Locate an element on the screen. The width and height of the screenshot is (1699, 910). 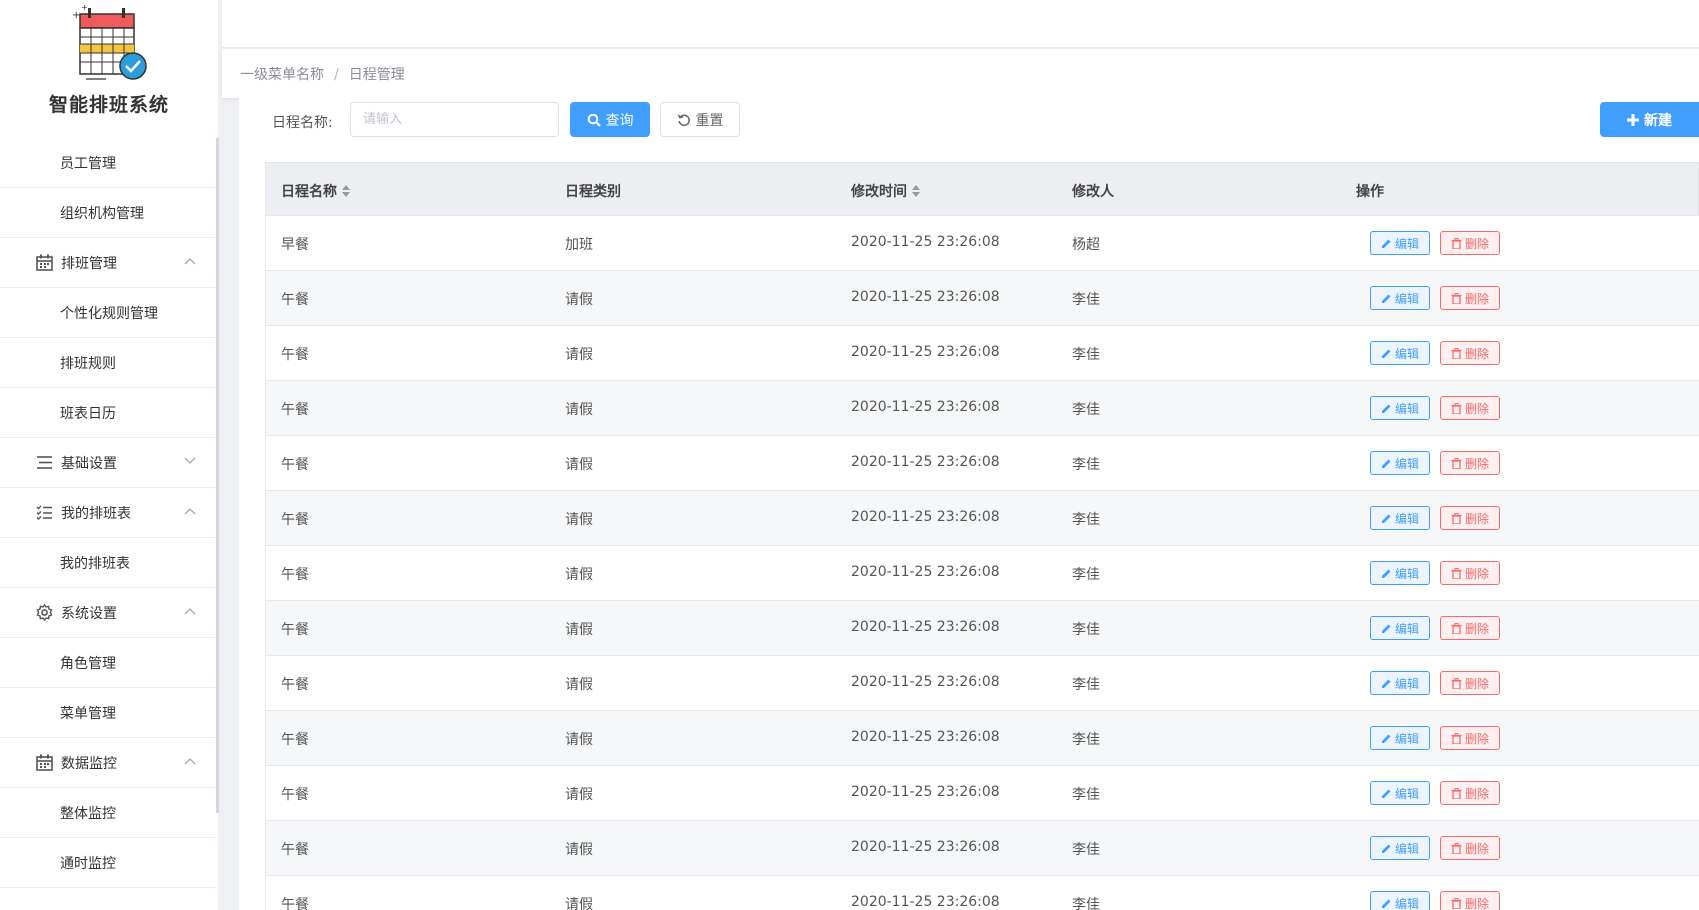
sidebar-item: 通时监控 is located at coordinates (108, 863).